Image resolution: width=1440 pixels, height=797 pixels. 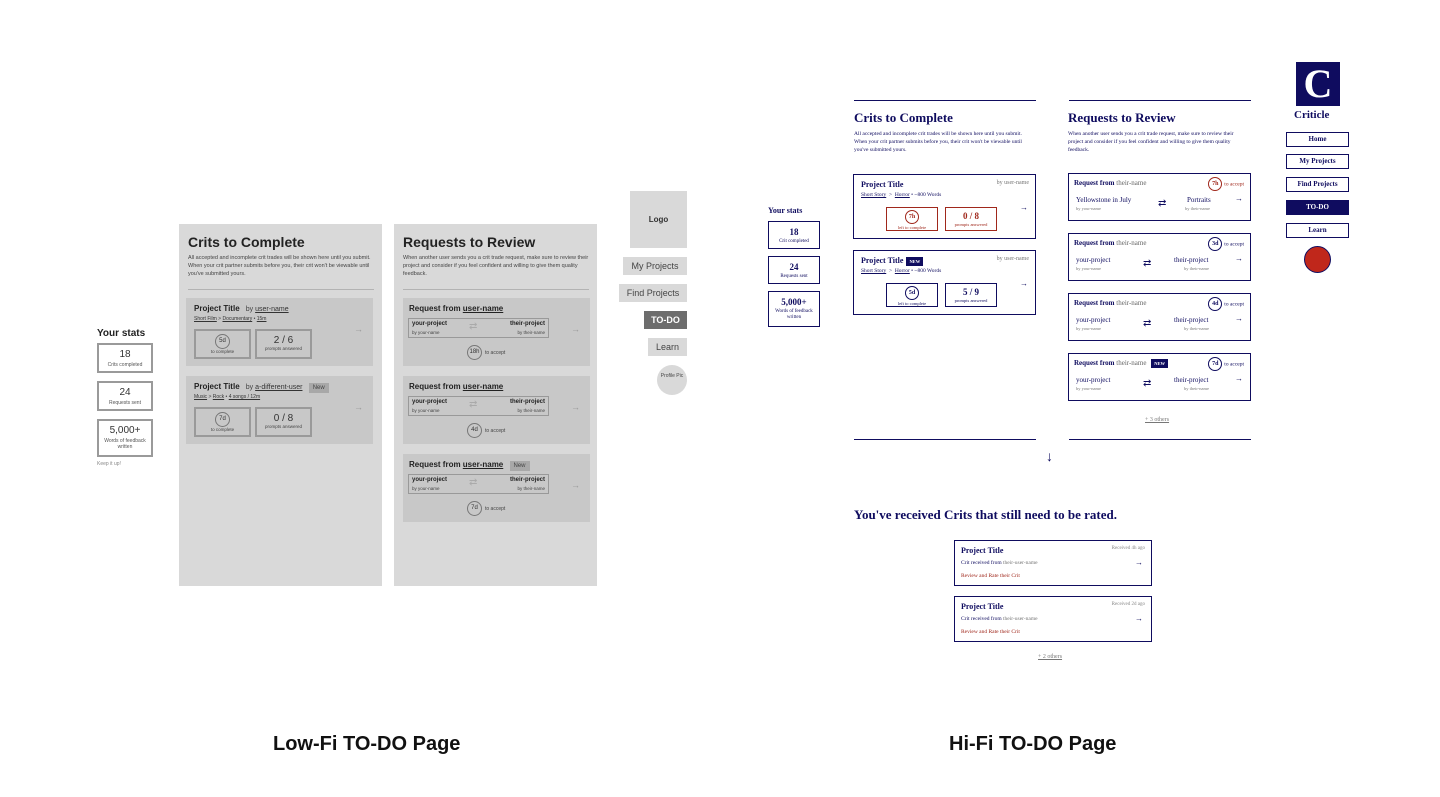 I want to click on panel-title: Requests to Review, so click(x=469, y=242).